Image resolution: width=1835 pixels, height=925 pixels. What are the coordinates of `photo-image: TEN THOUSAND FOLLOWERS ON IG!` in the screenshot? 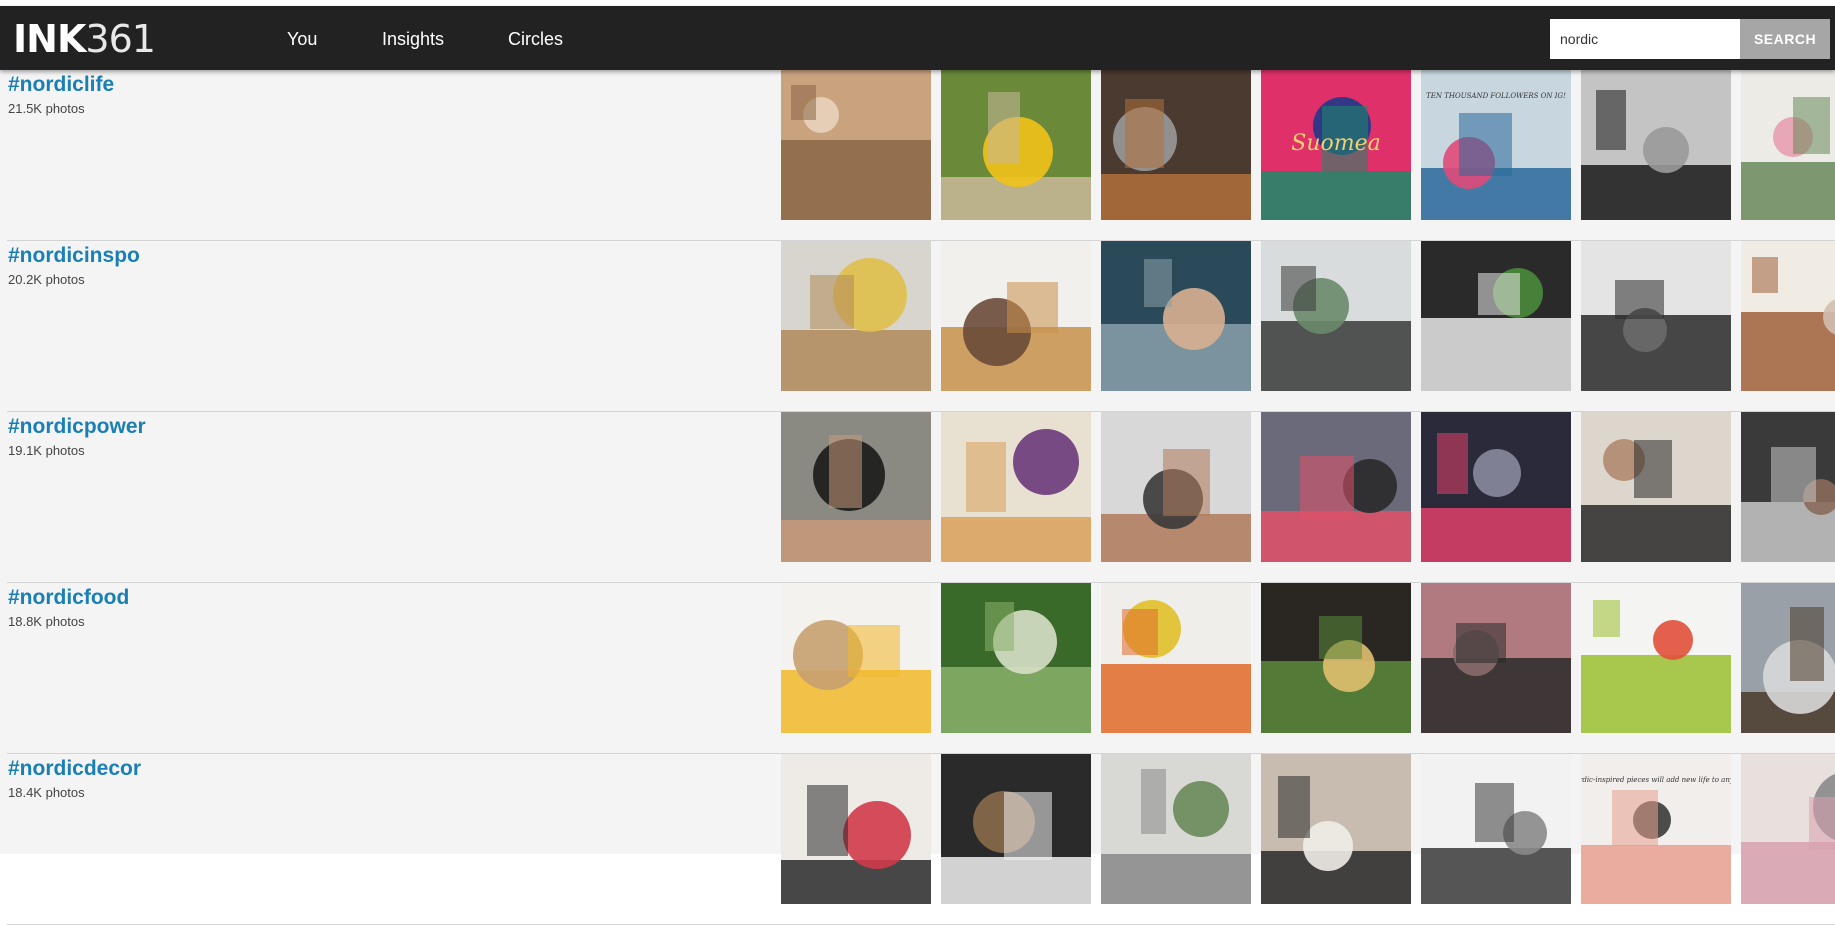 It's located at (1496, 145).